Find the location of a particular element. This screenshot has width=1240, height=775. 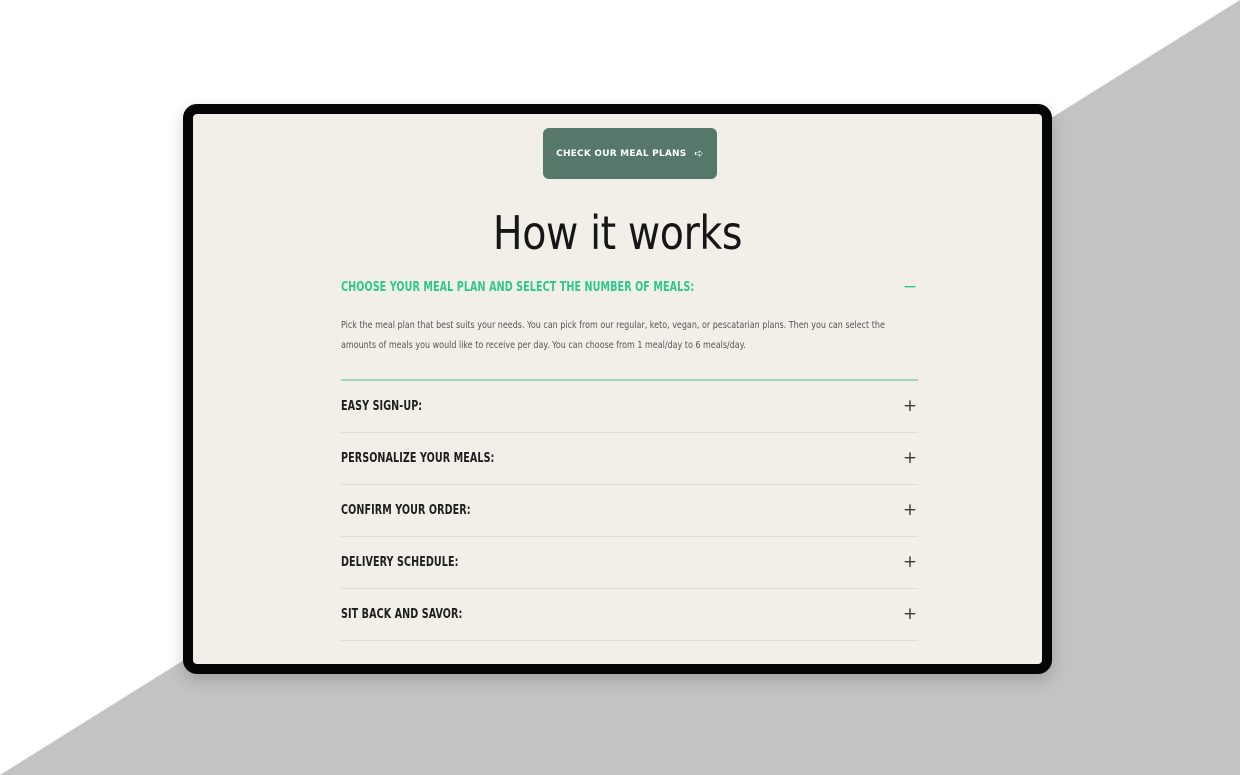

check-meal-plans-button: CHECK OUR MEAL PLANS ➪ is located at coordinates (630, 153).